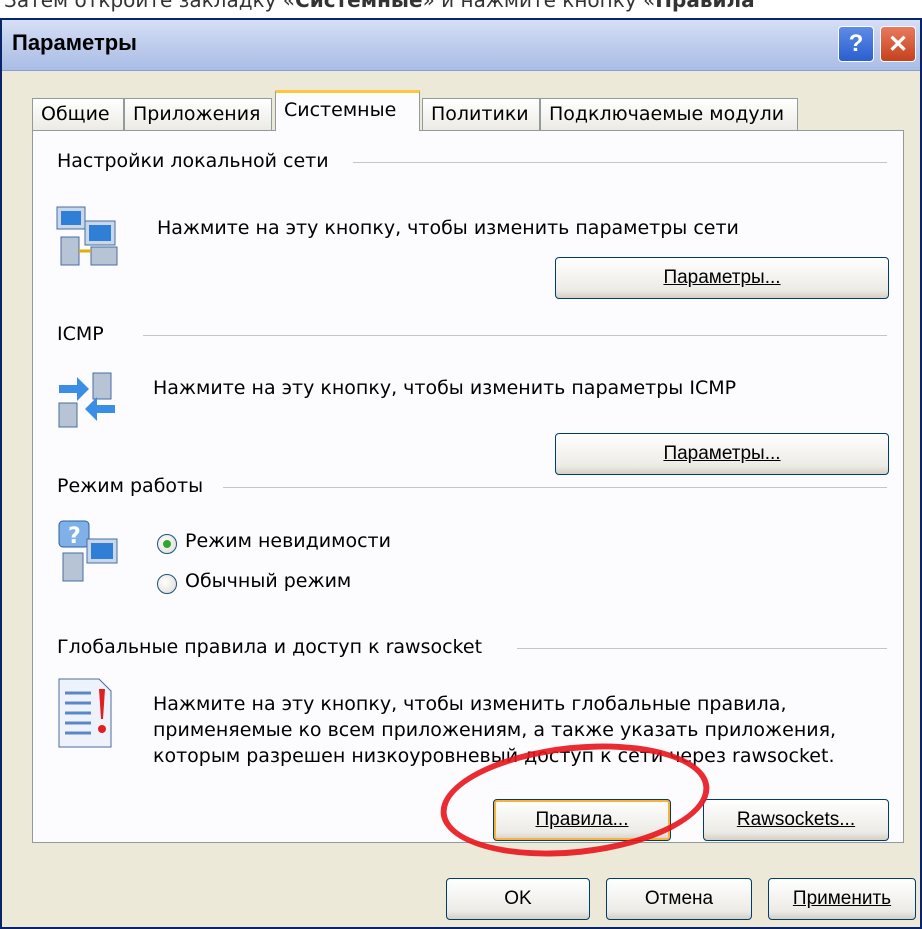  What do you see at coordinates (136, 486) in the screenshot?
I see `mode-group-title: Режим работы` at bounding box center [136, 486].